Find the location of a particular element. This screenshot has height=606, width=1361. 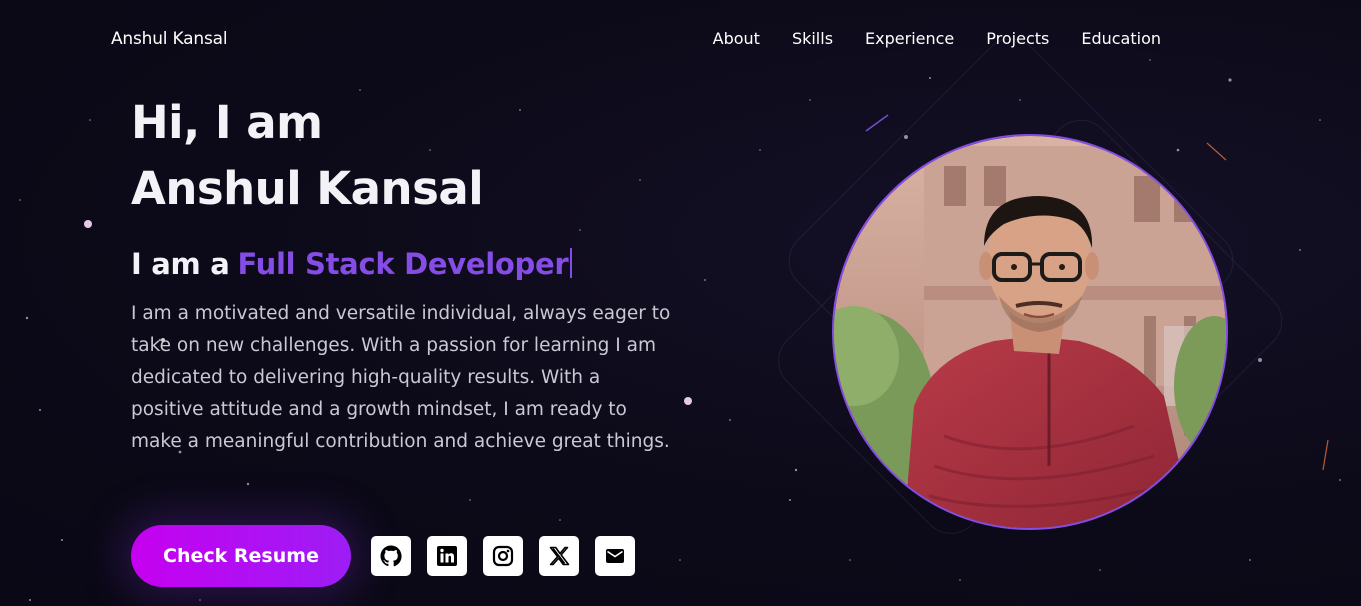

mail-icon is located at coordinates (615, 556).